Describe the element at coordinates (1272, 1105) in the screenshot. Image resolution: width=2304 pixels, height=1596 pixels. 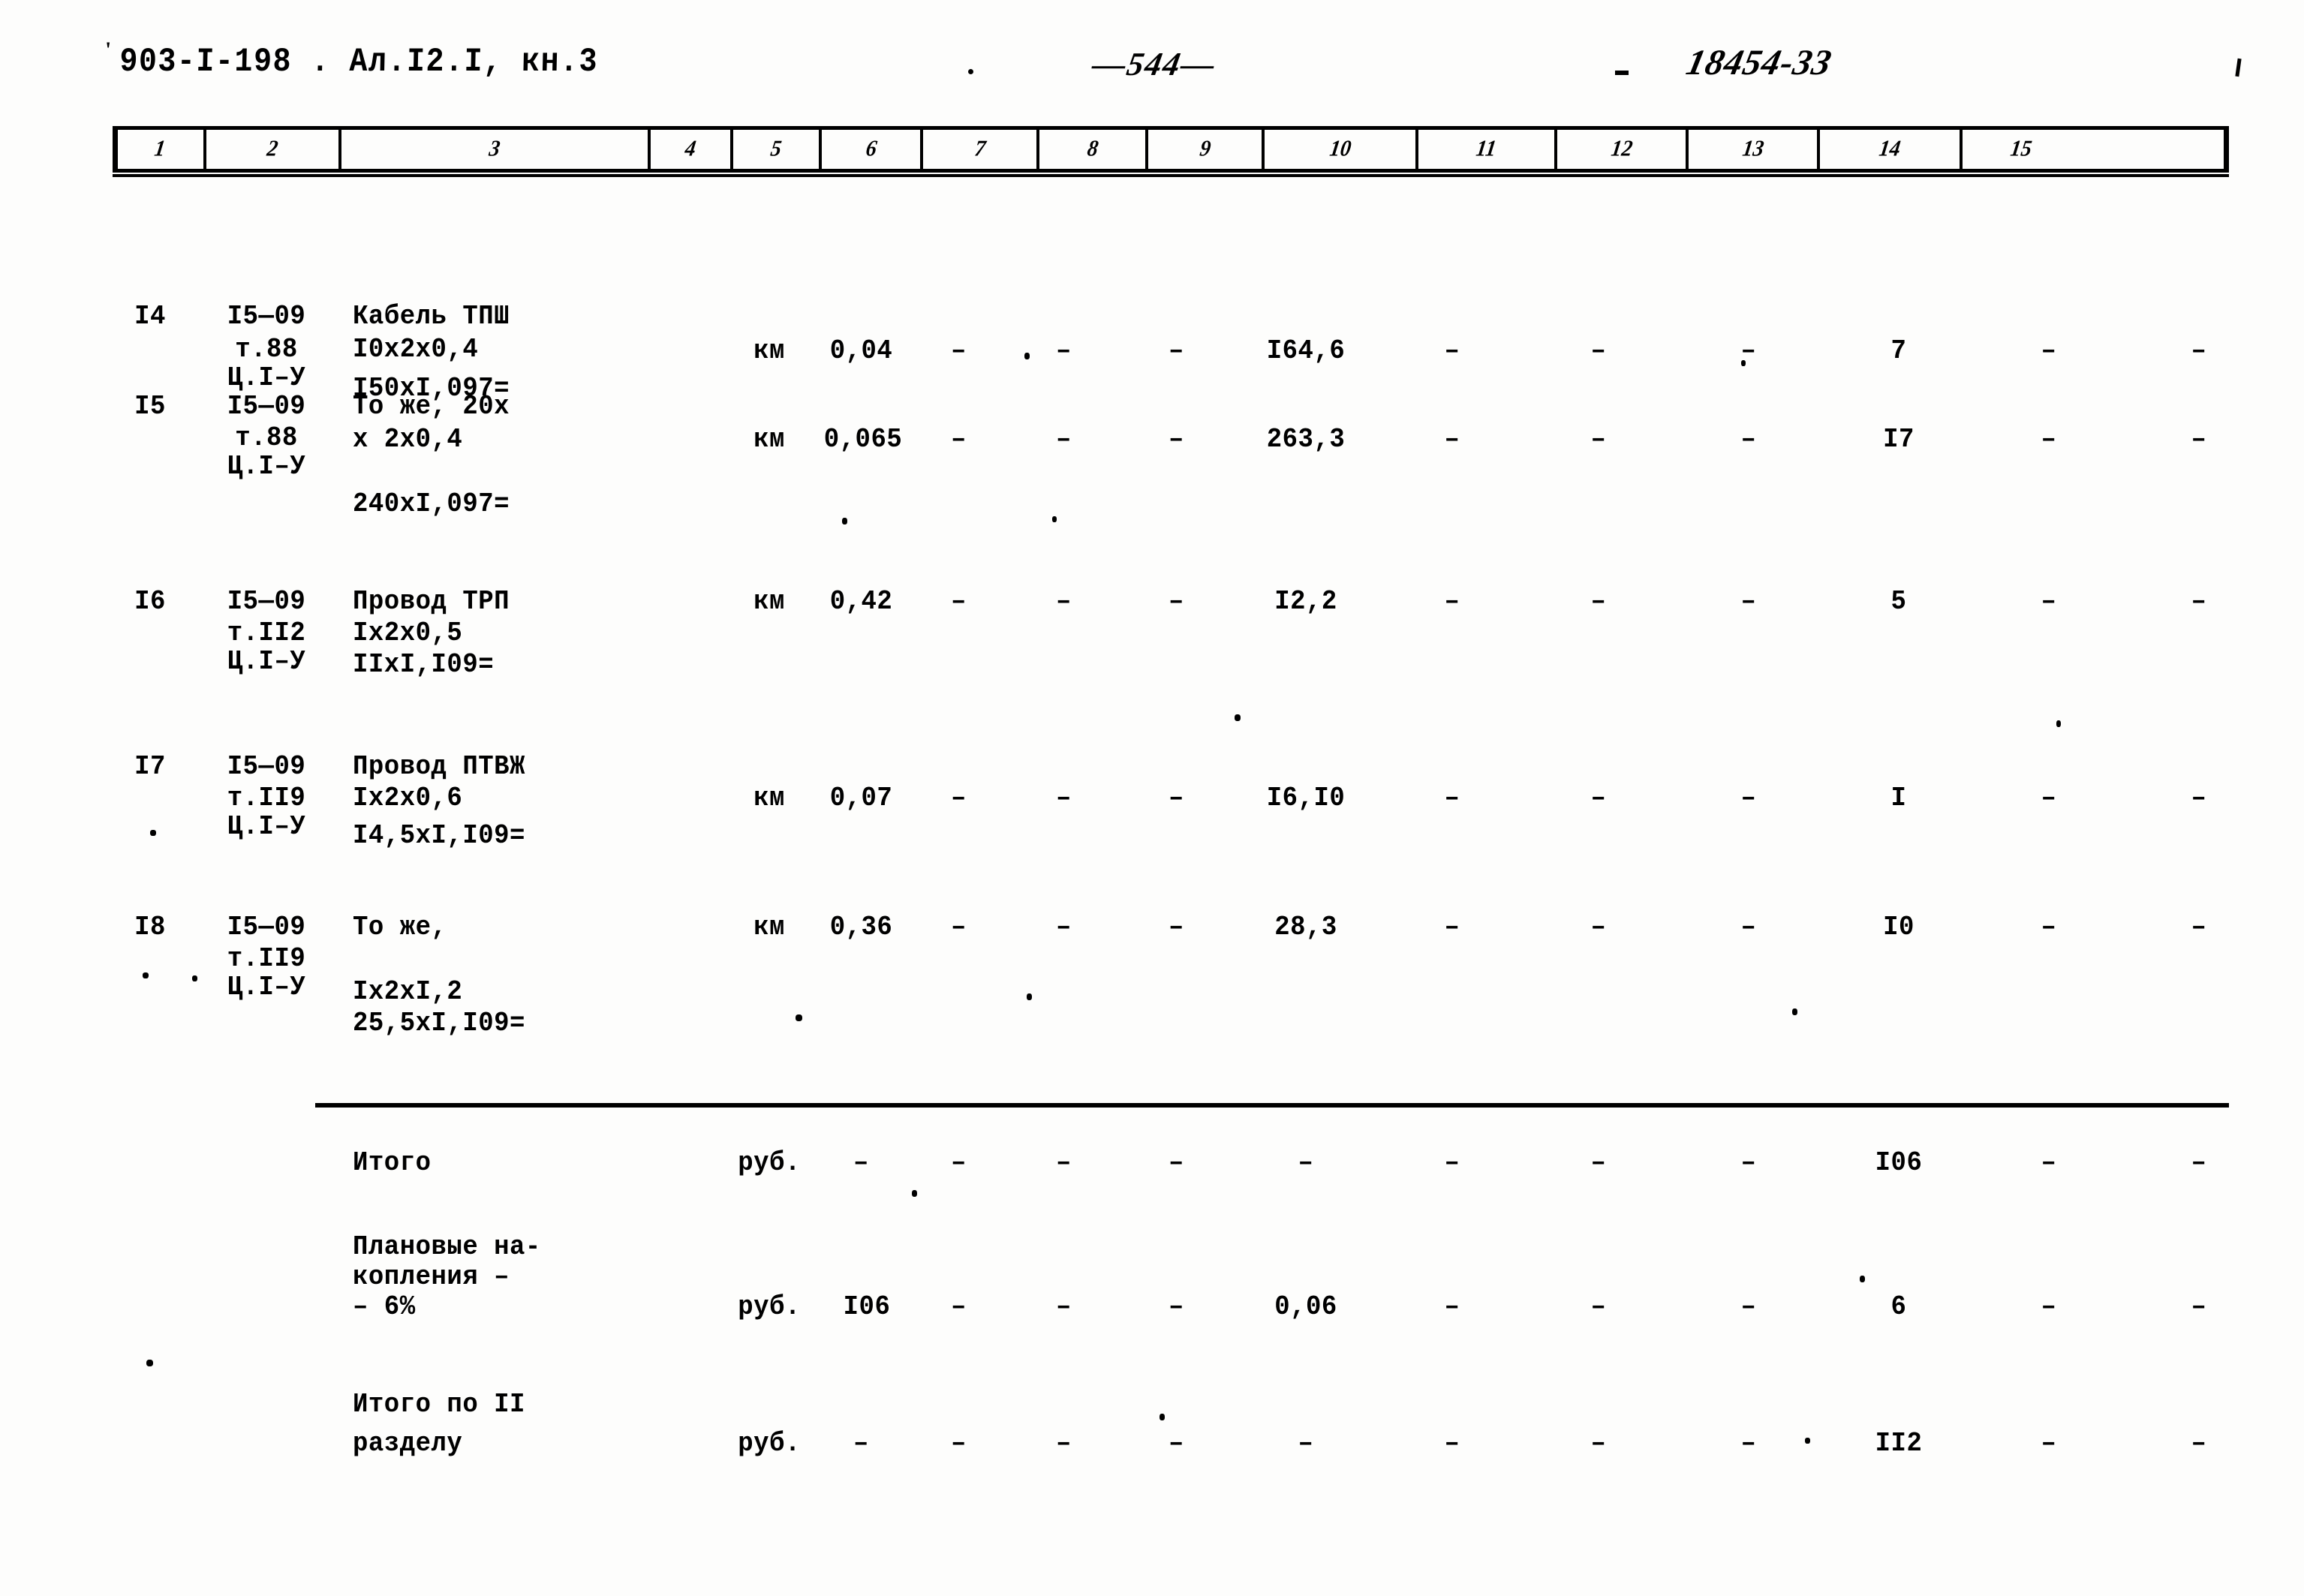
I see `totals-separator-rule` at that location.